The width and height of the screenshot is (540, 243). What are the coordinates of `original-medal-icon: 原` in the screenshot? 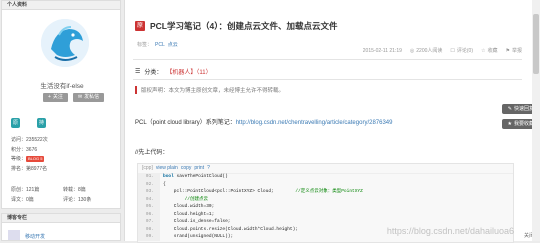 It's located at (15, 123).